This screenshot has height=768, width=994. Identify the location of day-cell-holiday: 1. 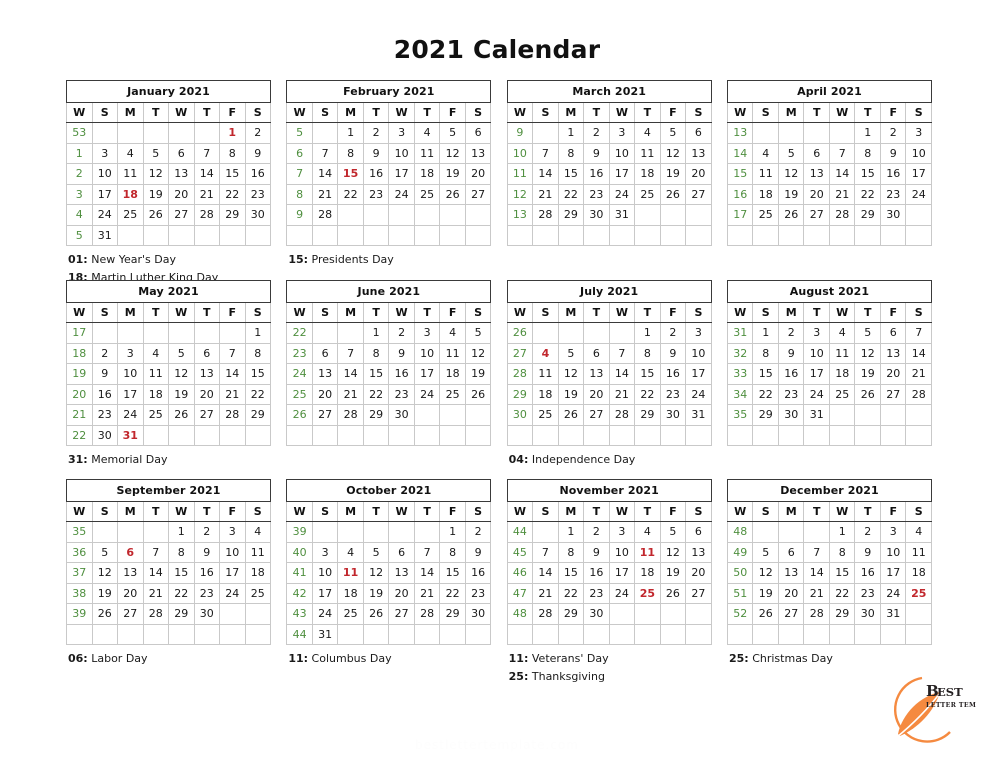
(232, 133).